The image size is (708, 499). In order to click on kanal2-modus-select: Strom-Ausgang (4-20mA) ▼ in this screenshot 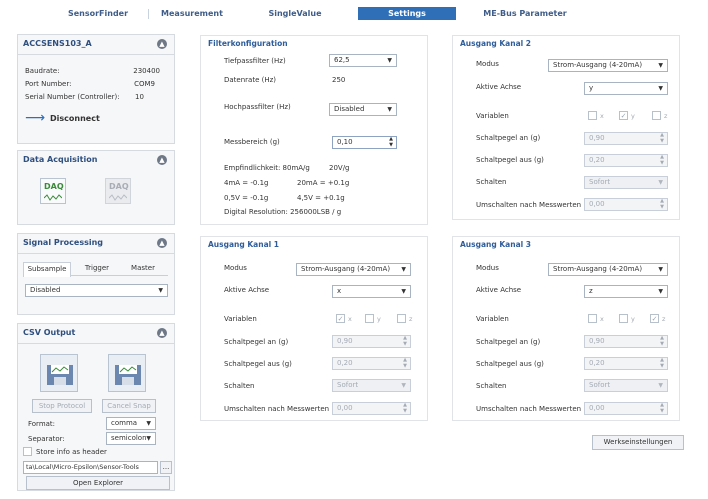, I will do `click(608, 65)`.